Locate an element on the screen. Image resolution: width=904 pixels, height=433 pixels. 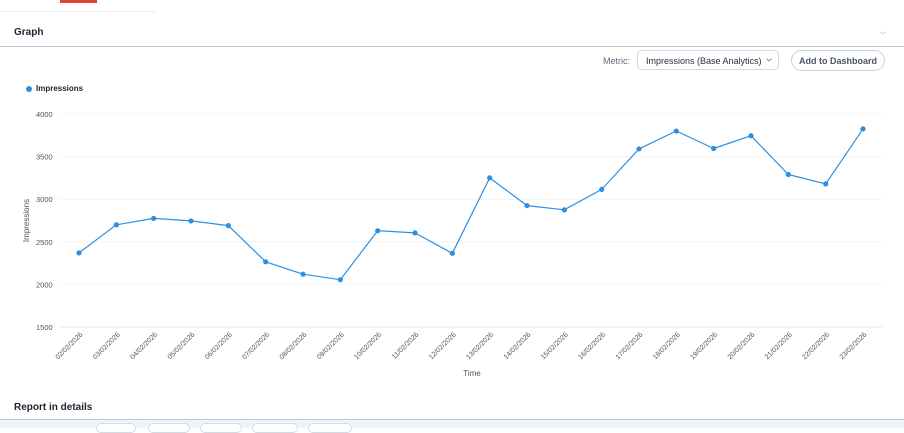
x-tick-label: 14/02/2026 is located at coordinates (518, 346).